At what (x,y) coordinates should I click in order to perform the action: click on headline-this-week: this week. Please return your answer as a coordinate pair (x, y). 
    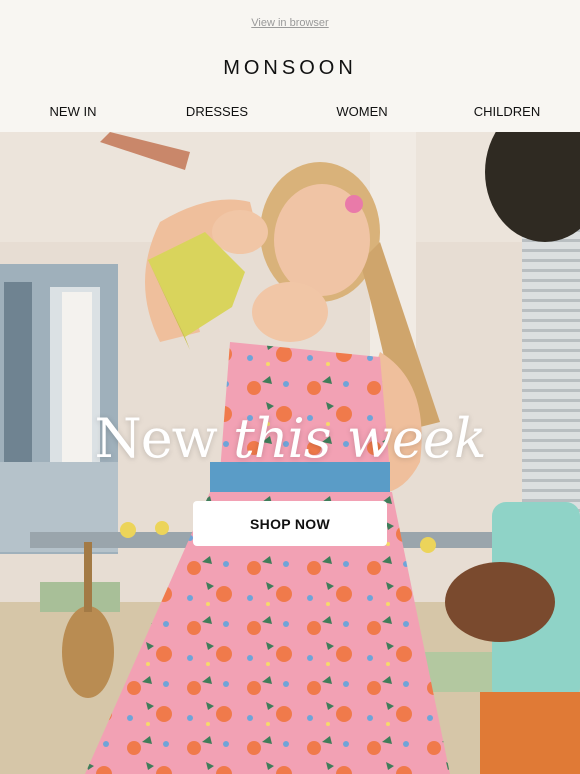
    Looking at the image, I should click on (359, 438).